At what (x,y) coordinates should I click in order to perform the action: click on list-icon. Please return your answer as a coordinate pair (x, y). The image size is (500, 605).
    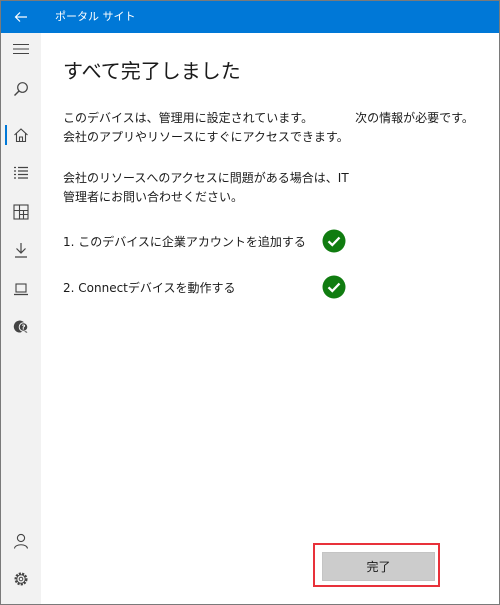
    Looking at the image, I should click on (21, 172).